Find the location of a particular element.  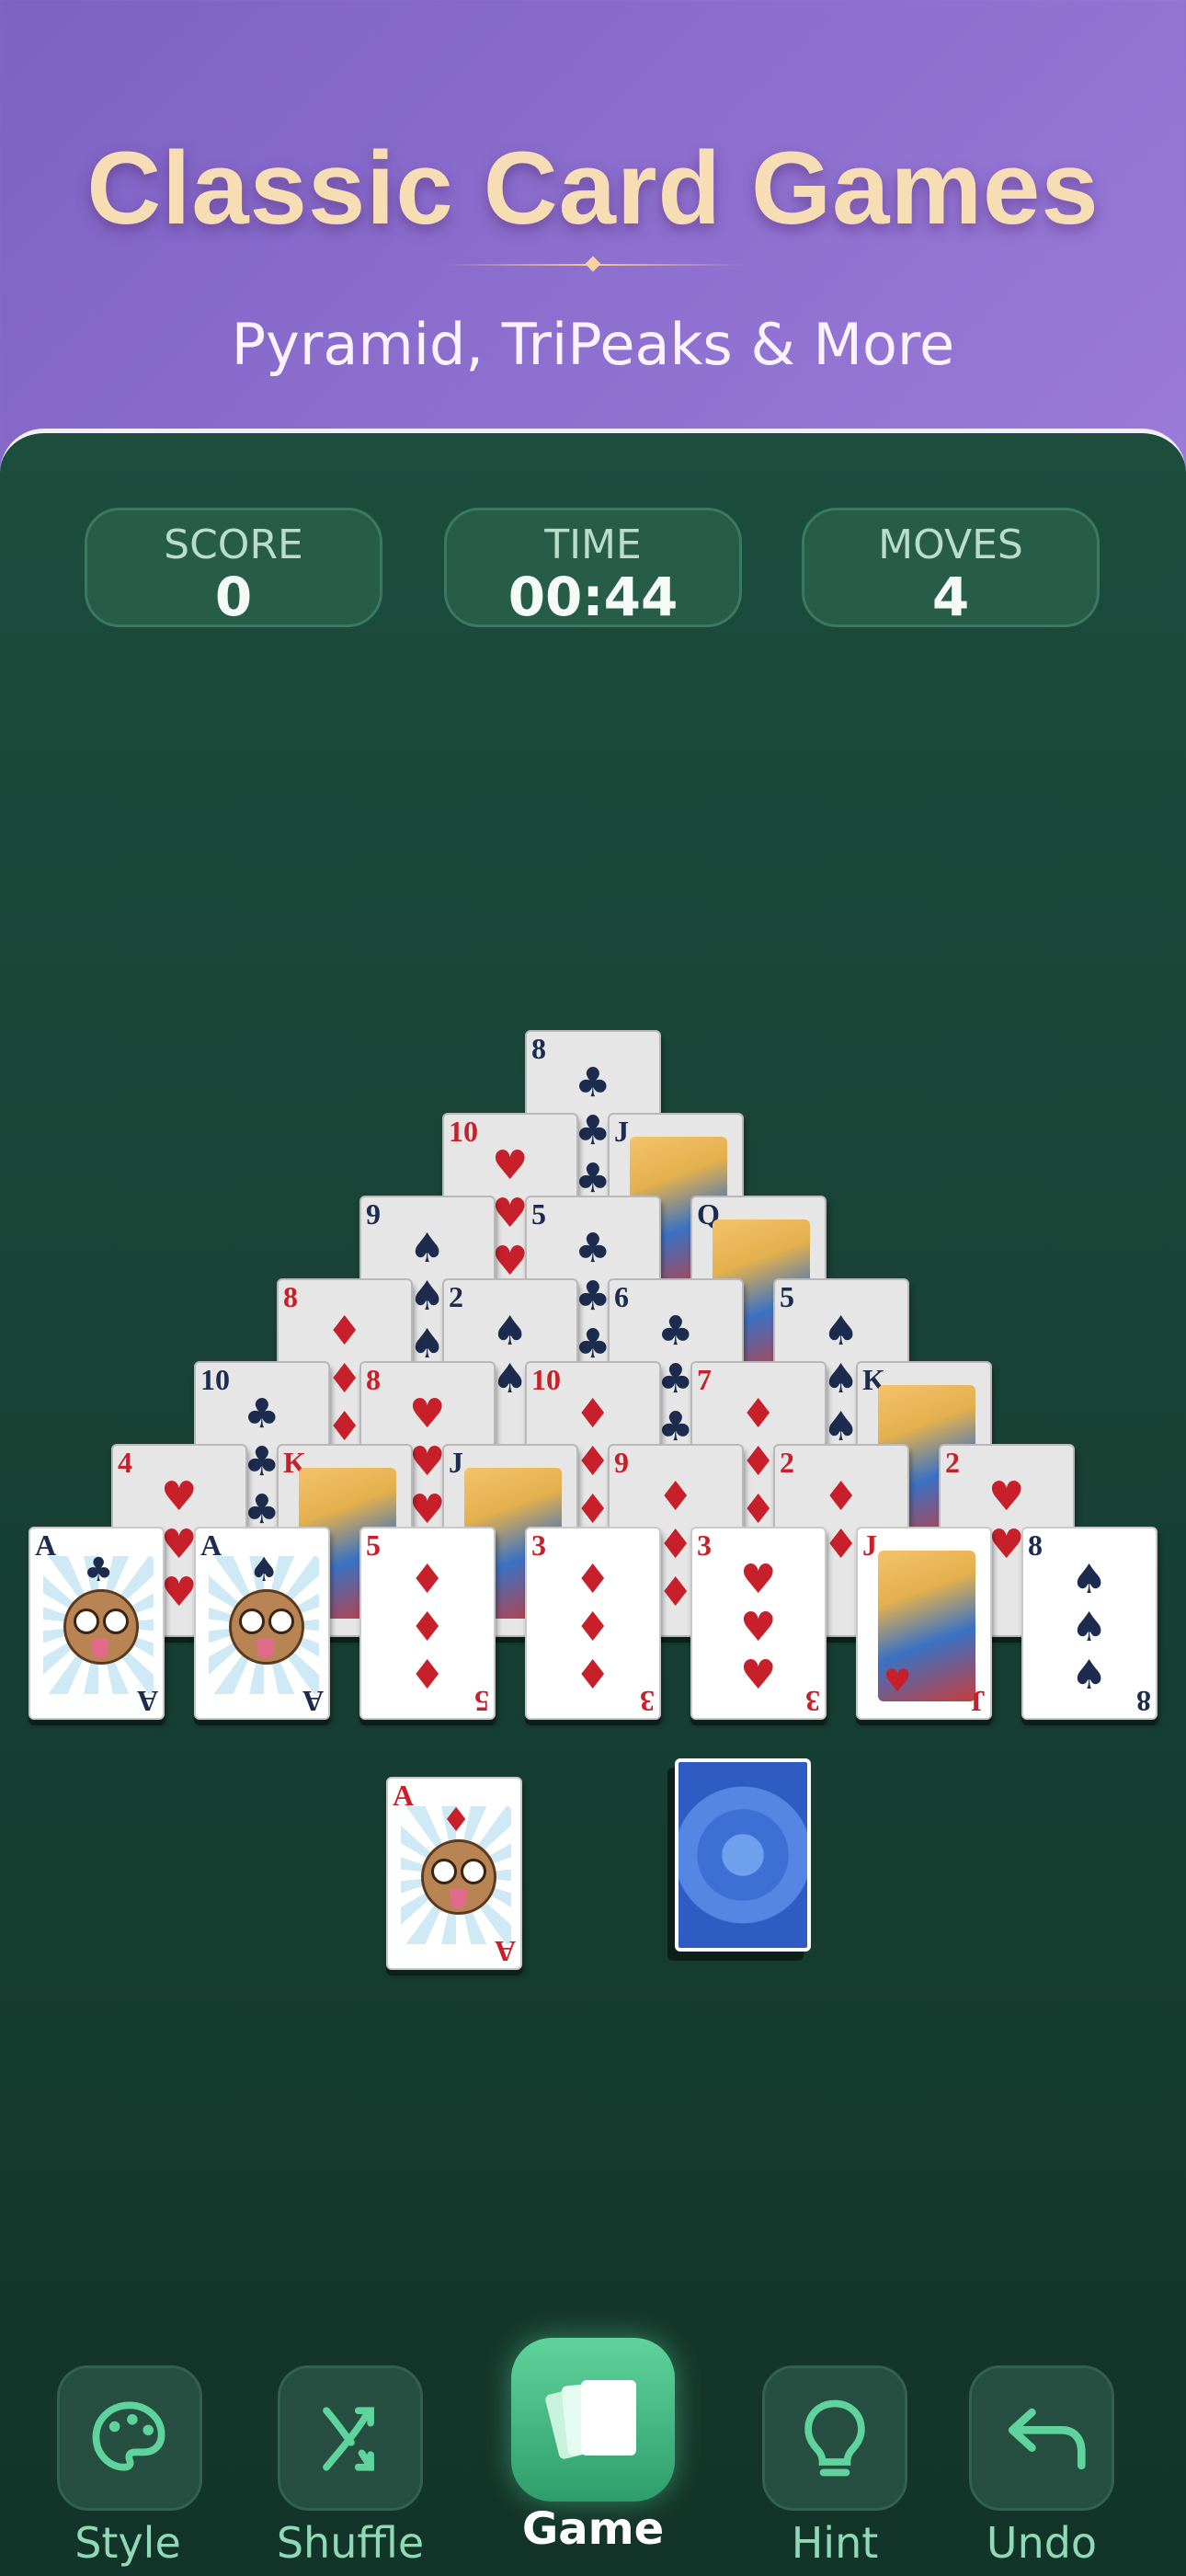

pyramid-card: 3 ♦ ♦ ♦ 3 is located at coordinates (593, 1623).